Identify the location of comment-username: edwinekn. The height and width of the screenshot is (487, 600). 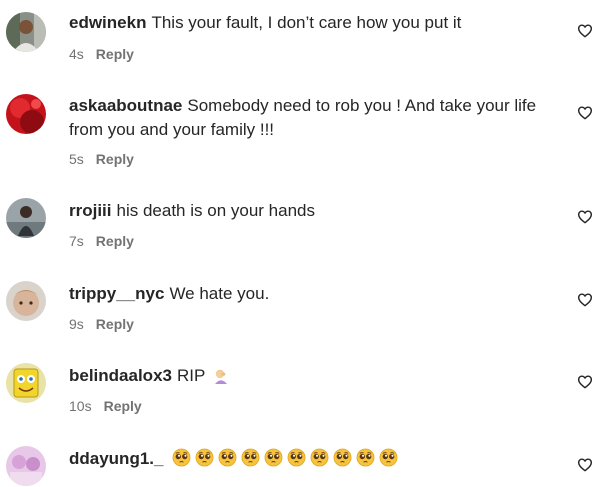
(107, 22).